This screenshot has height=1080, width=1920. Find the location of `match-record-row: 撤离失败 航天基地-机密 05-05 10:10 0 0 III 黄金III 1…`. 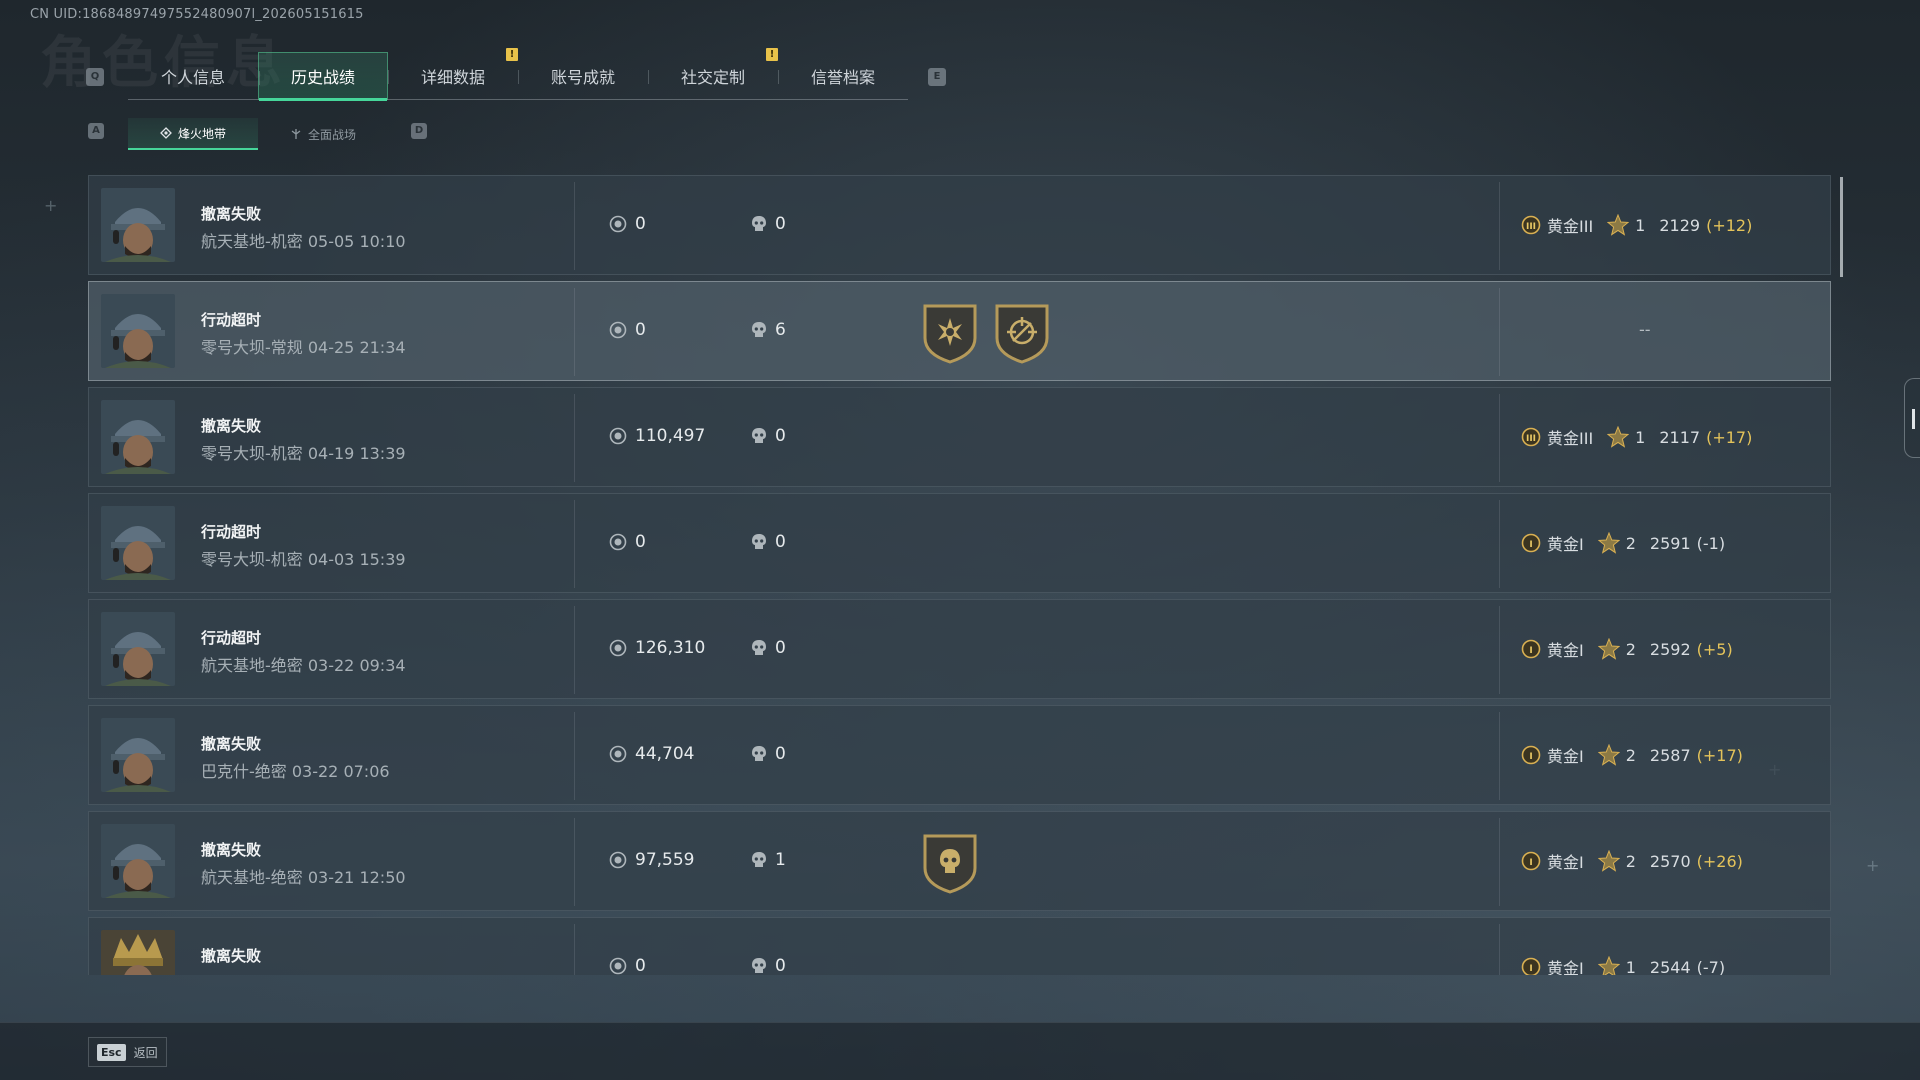

match-record-row: 撤离失败 航天基地-机密 05-05 10:10 0 0 III 黄金III 1… is located at coordinates (959, 225).